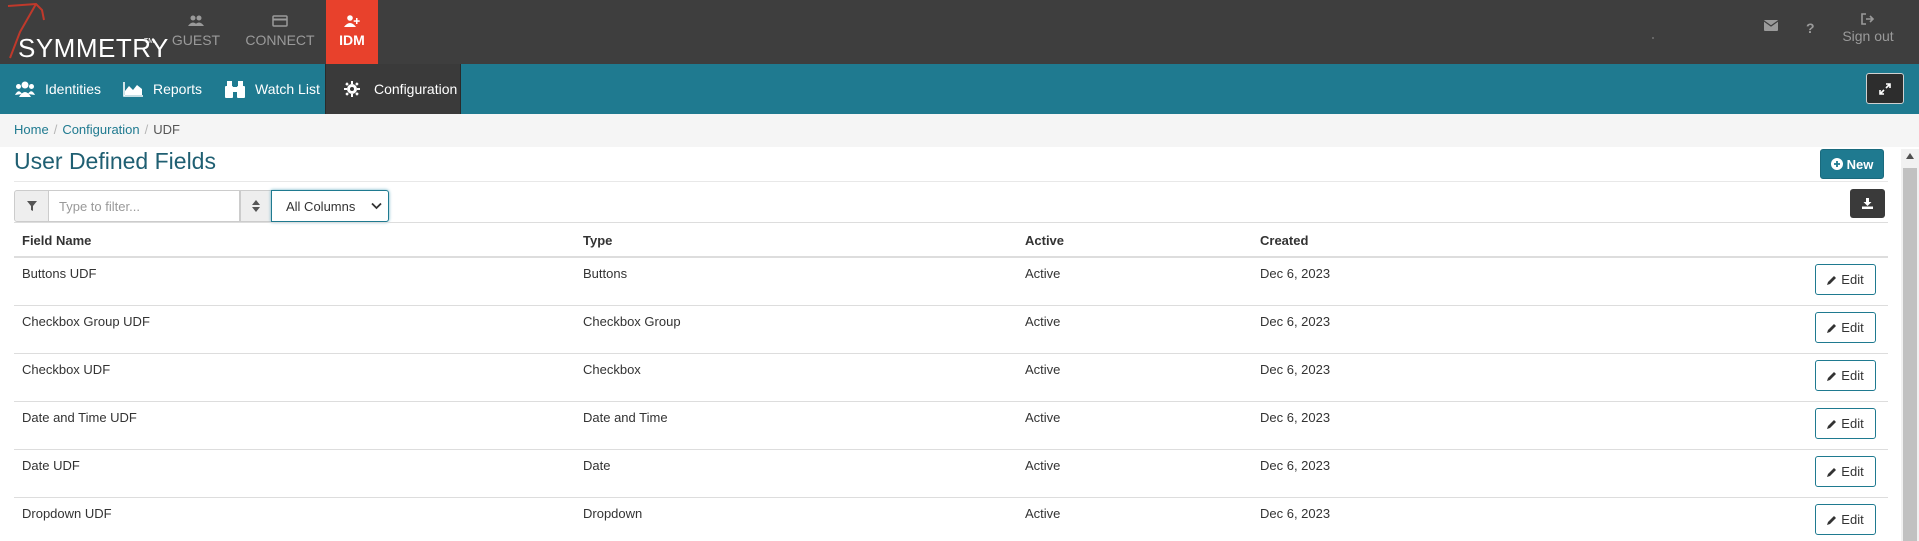 The image size is (1919, 541). What do you see at coordinates (1284, 240) in the screenshot?
I see `column-header-created: Created` at bounding box center [1284, 240].